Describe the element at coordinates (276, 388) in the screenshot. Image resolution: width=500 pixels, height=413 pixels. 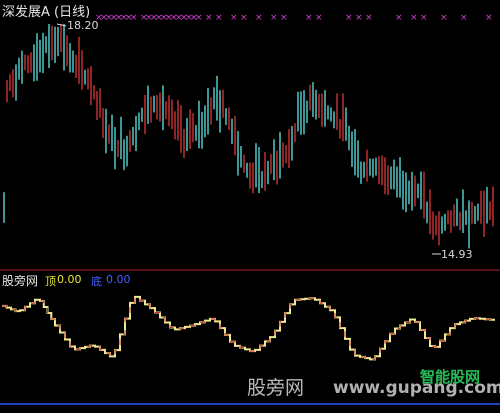
I see `watermark-text: 股旁网` at that location.